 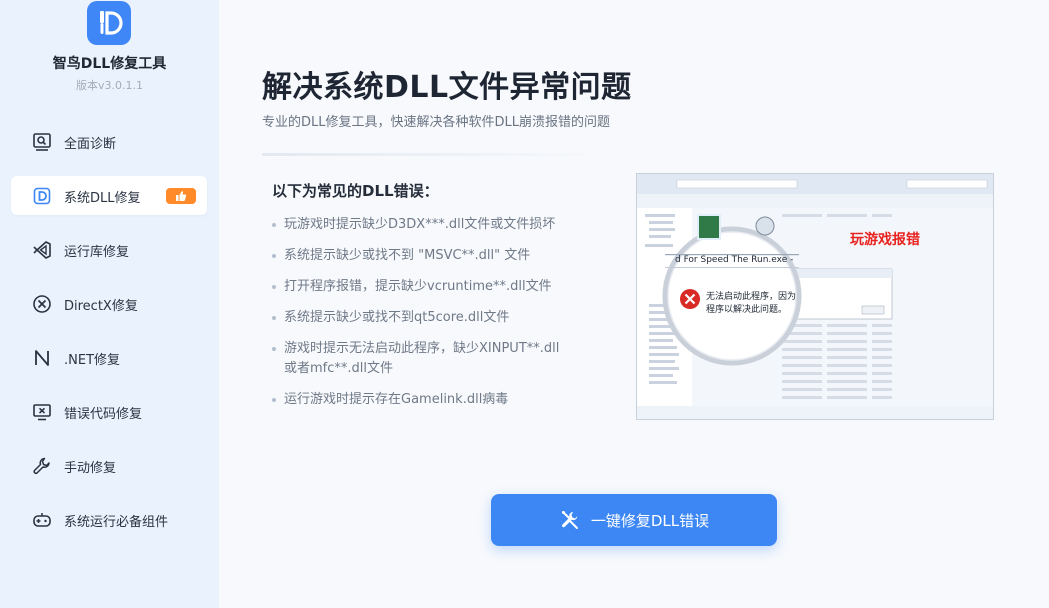 I want to click on list-item: 系统提示缺少或找不到qt5core.dll文件, so click(x=422, y=318).